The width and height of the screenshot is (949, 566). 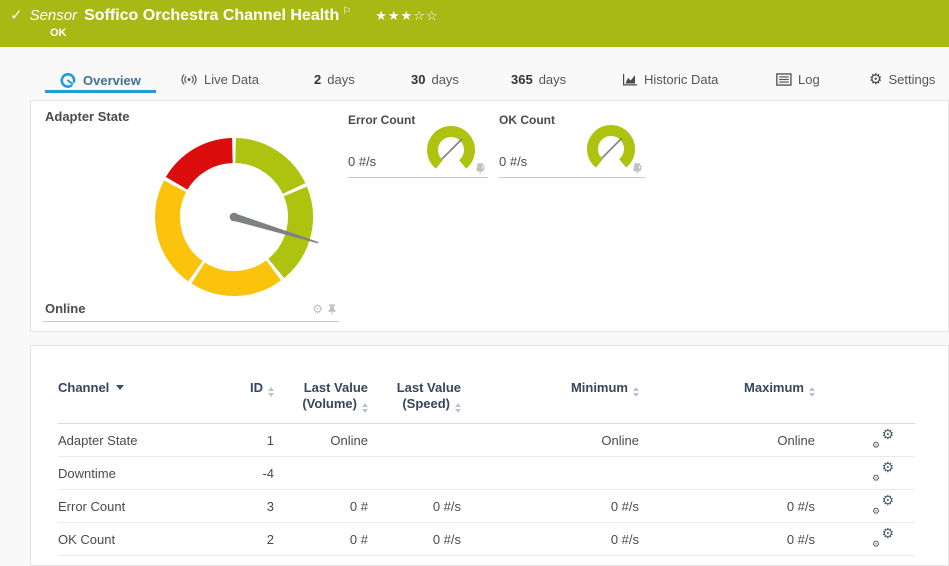 What do you see at coordinates (191, 309) in the screenshot?
I see `adapter-state-footer: Online ⚙` at bounding box center [191, 309].